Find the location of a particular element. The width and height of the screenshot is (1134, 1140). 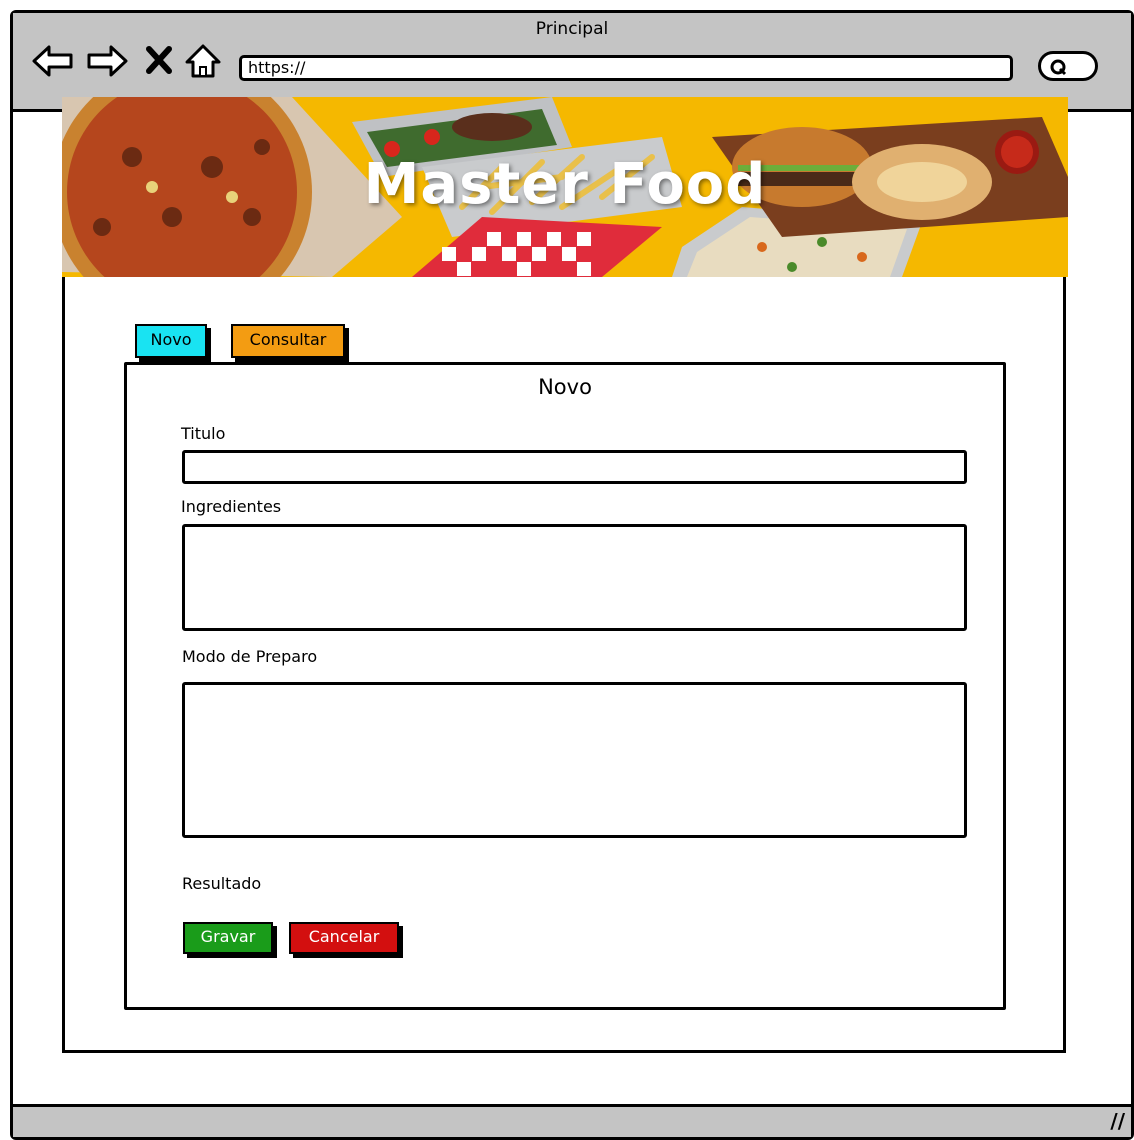

tab-consultar: Consultar is located at coordinates (288, 341).